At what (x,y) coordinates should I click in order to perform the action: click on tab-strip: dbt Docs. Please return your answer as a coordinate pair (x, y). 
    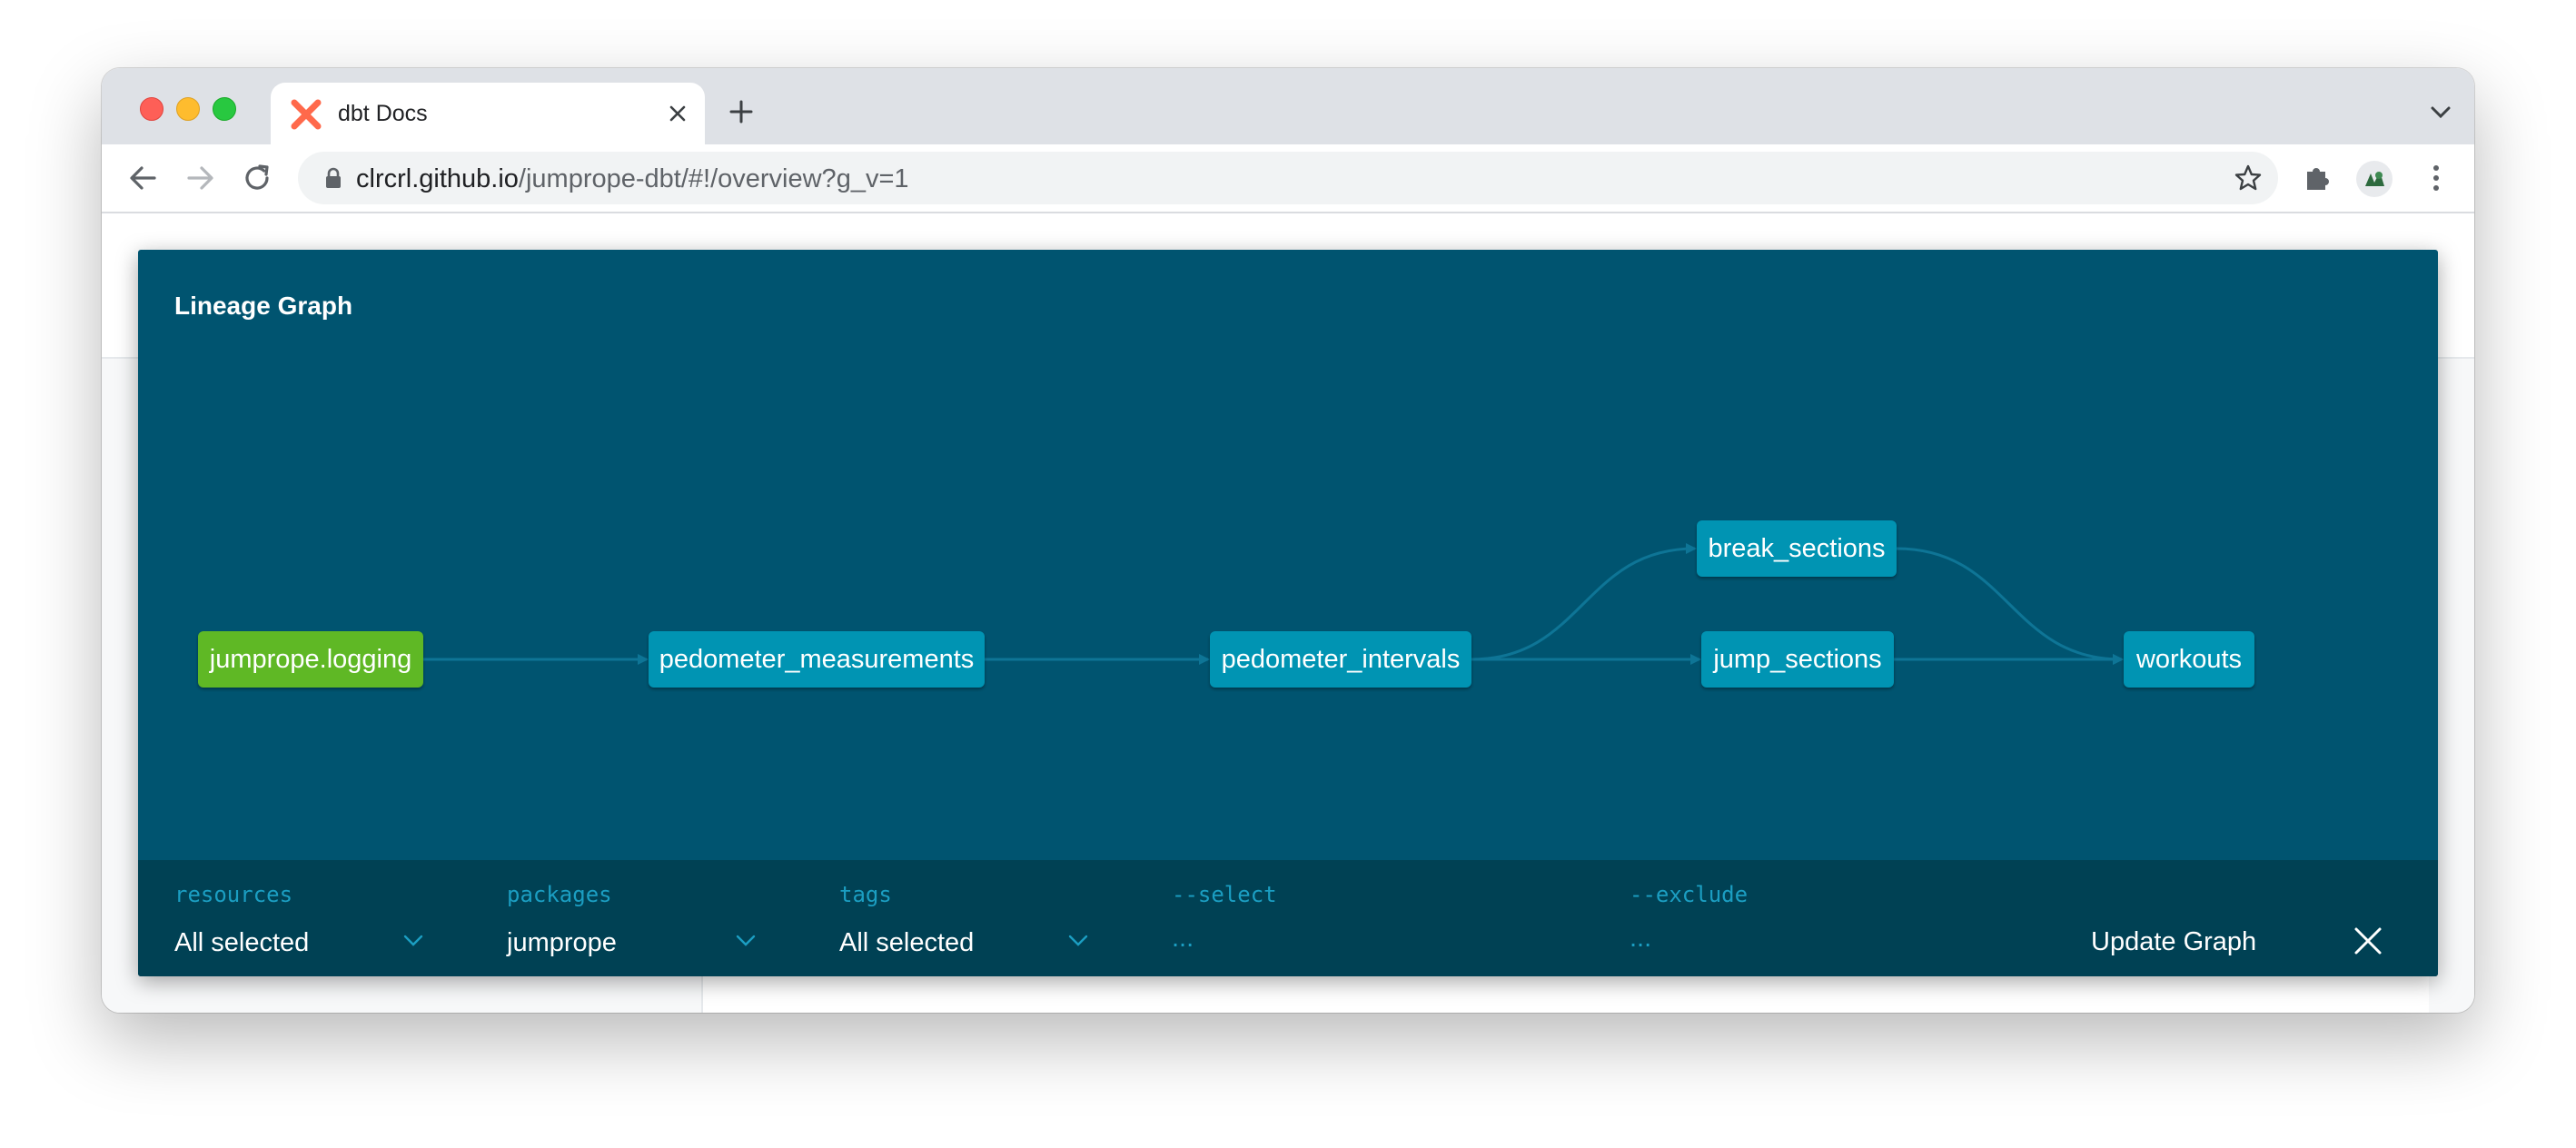
    Looking at the image, I should click on (1288, 106).